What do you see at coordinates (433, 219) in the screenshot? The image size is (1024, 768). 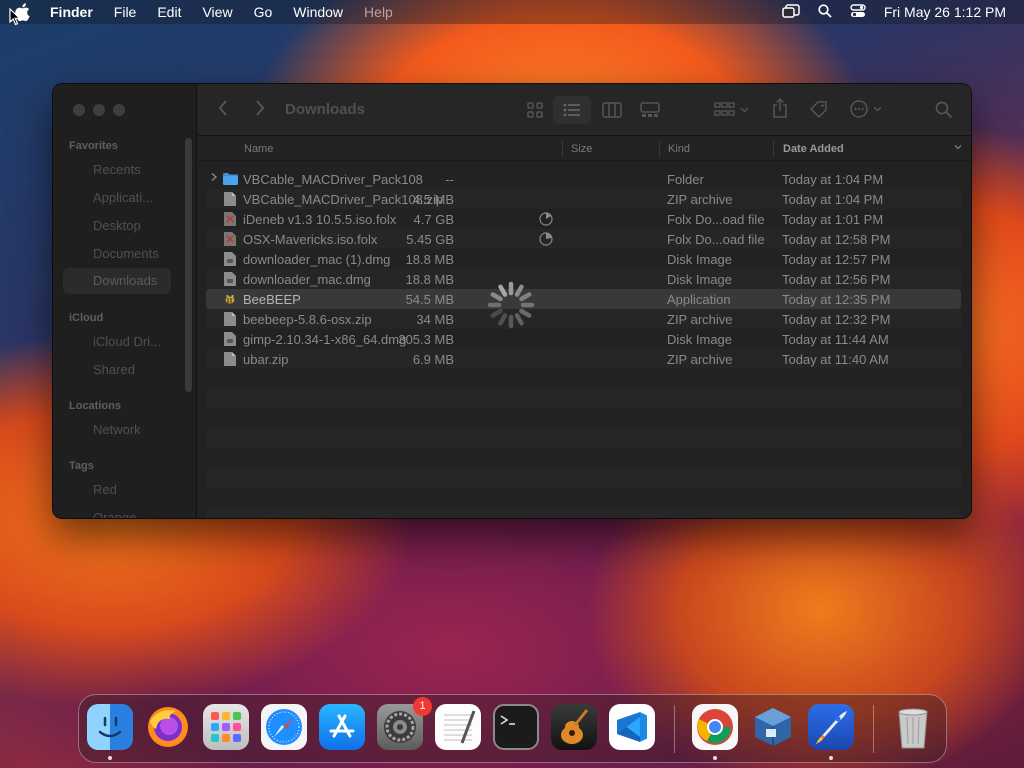 I see `file-size: 4.7 GB` at bounding box center [433, 219].